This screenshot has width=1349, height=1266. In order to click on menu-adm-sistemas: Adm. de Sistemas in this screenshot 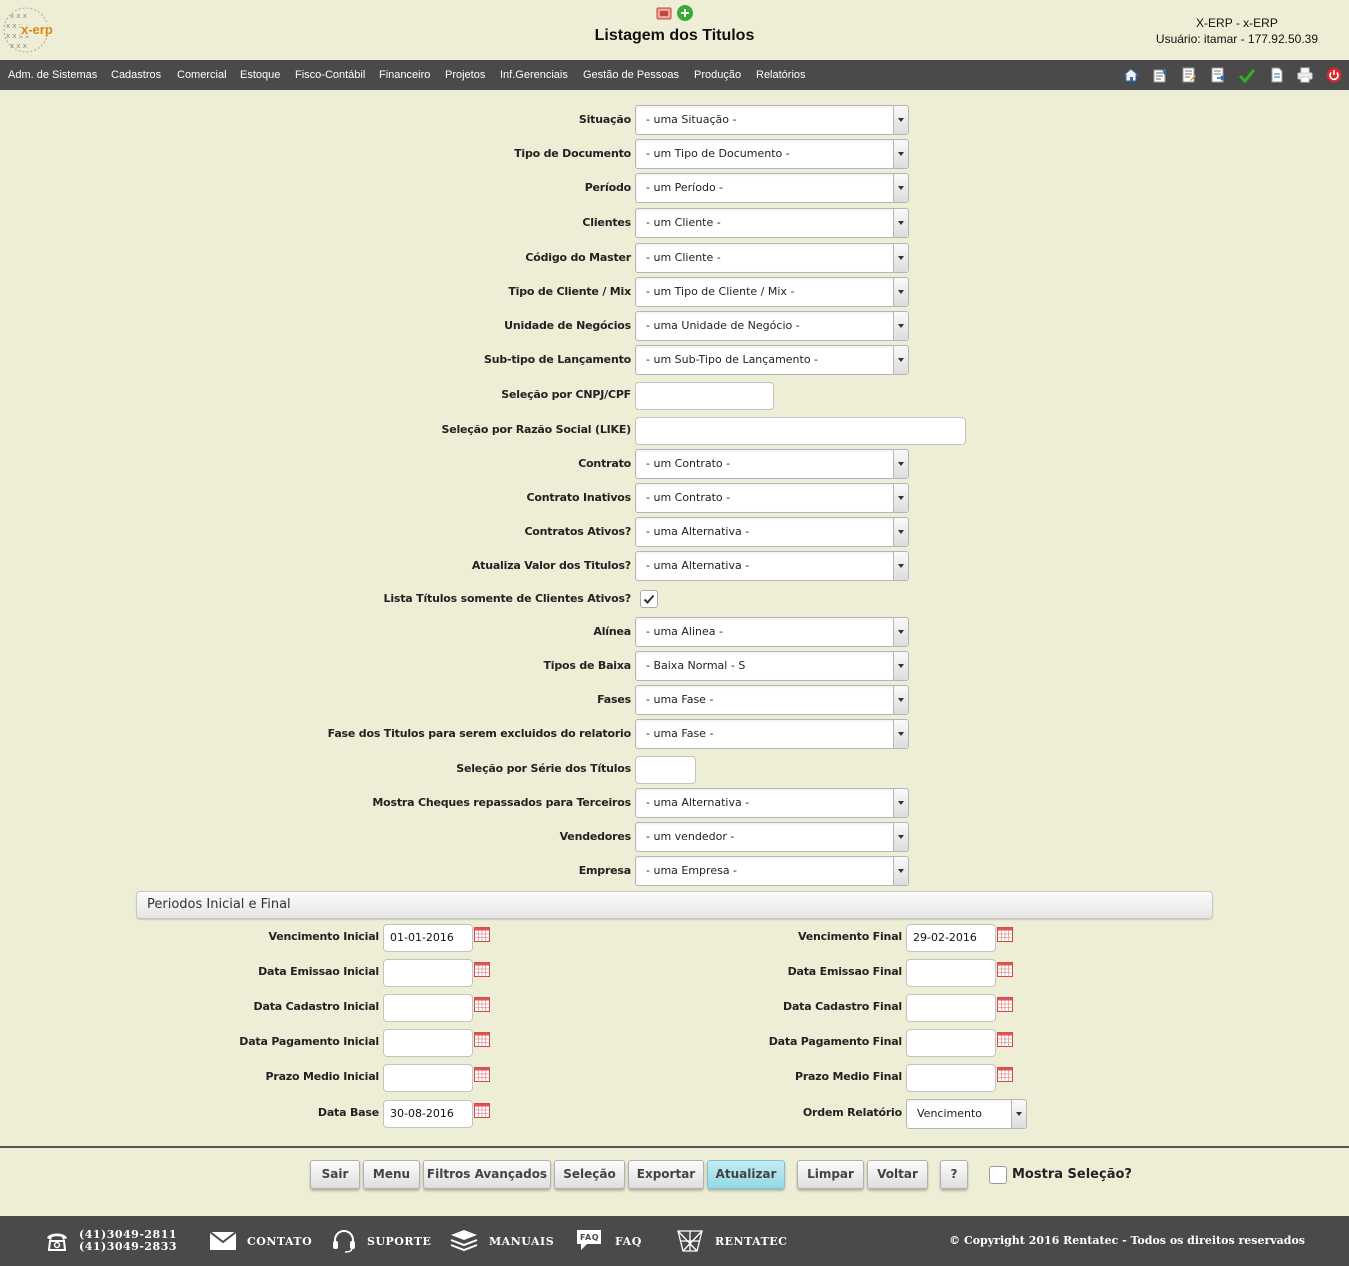, I will do `click(52, 75)`.